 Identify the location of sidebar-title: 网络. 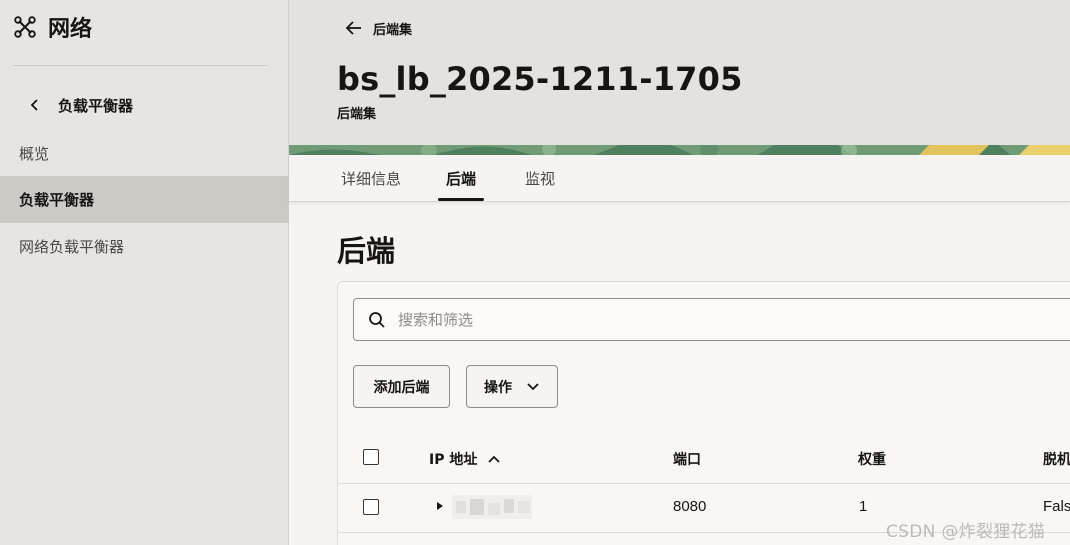
(70, 29).